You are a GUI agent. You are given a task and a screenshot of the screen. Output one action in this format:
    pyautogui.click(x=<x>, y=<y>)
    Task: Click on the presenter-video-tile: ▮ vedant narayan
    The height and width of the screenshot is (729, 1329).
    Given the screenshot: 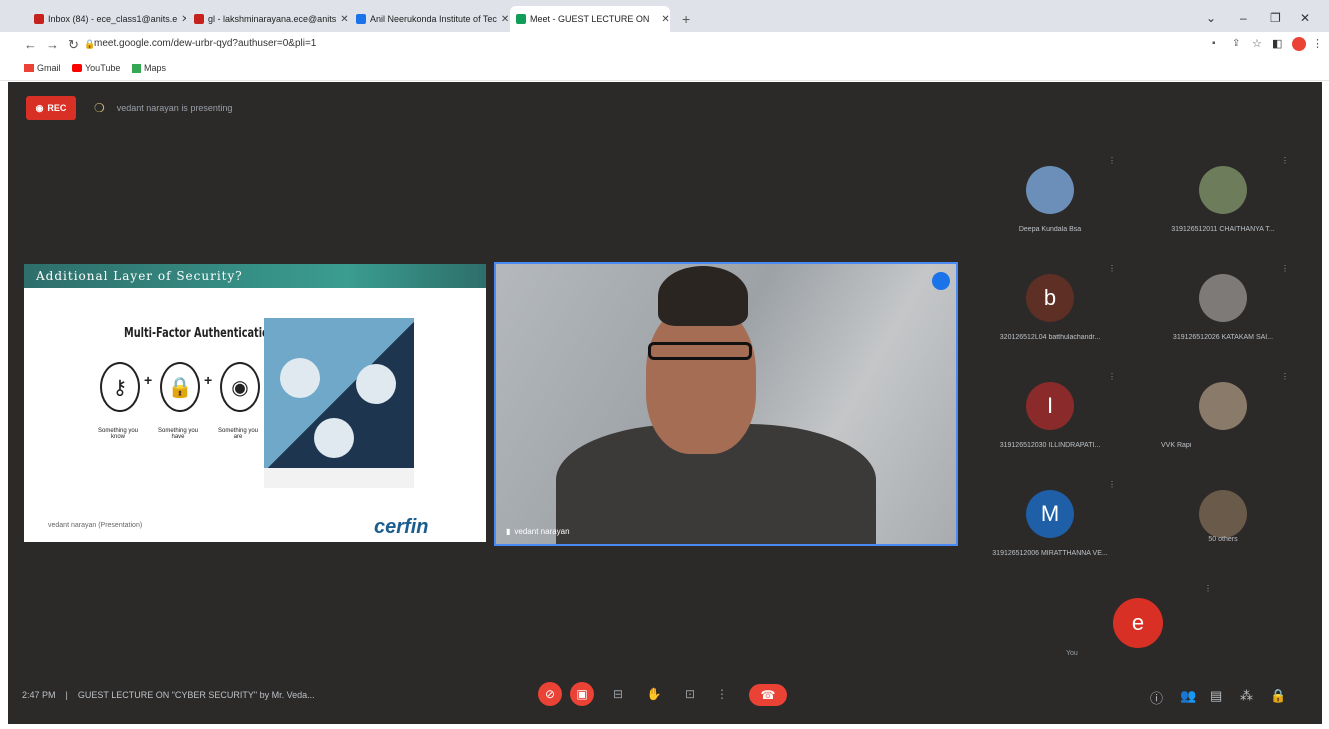 What is the action you would take?
    pyautogui.click(x=726, y=404)
    